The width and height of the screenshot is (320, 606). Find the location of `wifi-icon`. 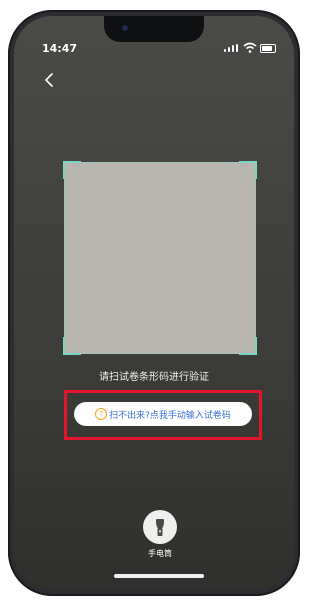

wifi-icon is located at coordinates (250, 47).